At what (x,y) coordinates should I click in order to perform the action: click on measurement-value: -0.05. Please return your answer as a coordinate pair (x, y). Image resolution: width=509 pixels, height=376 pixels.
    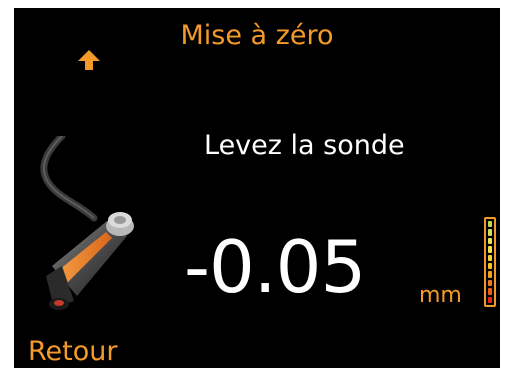
    Looking at the image, I should click on (275, 267).